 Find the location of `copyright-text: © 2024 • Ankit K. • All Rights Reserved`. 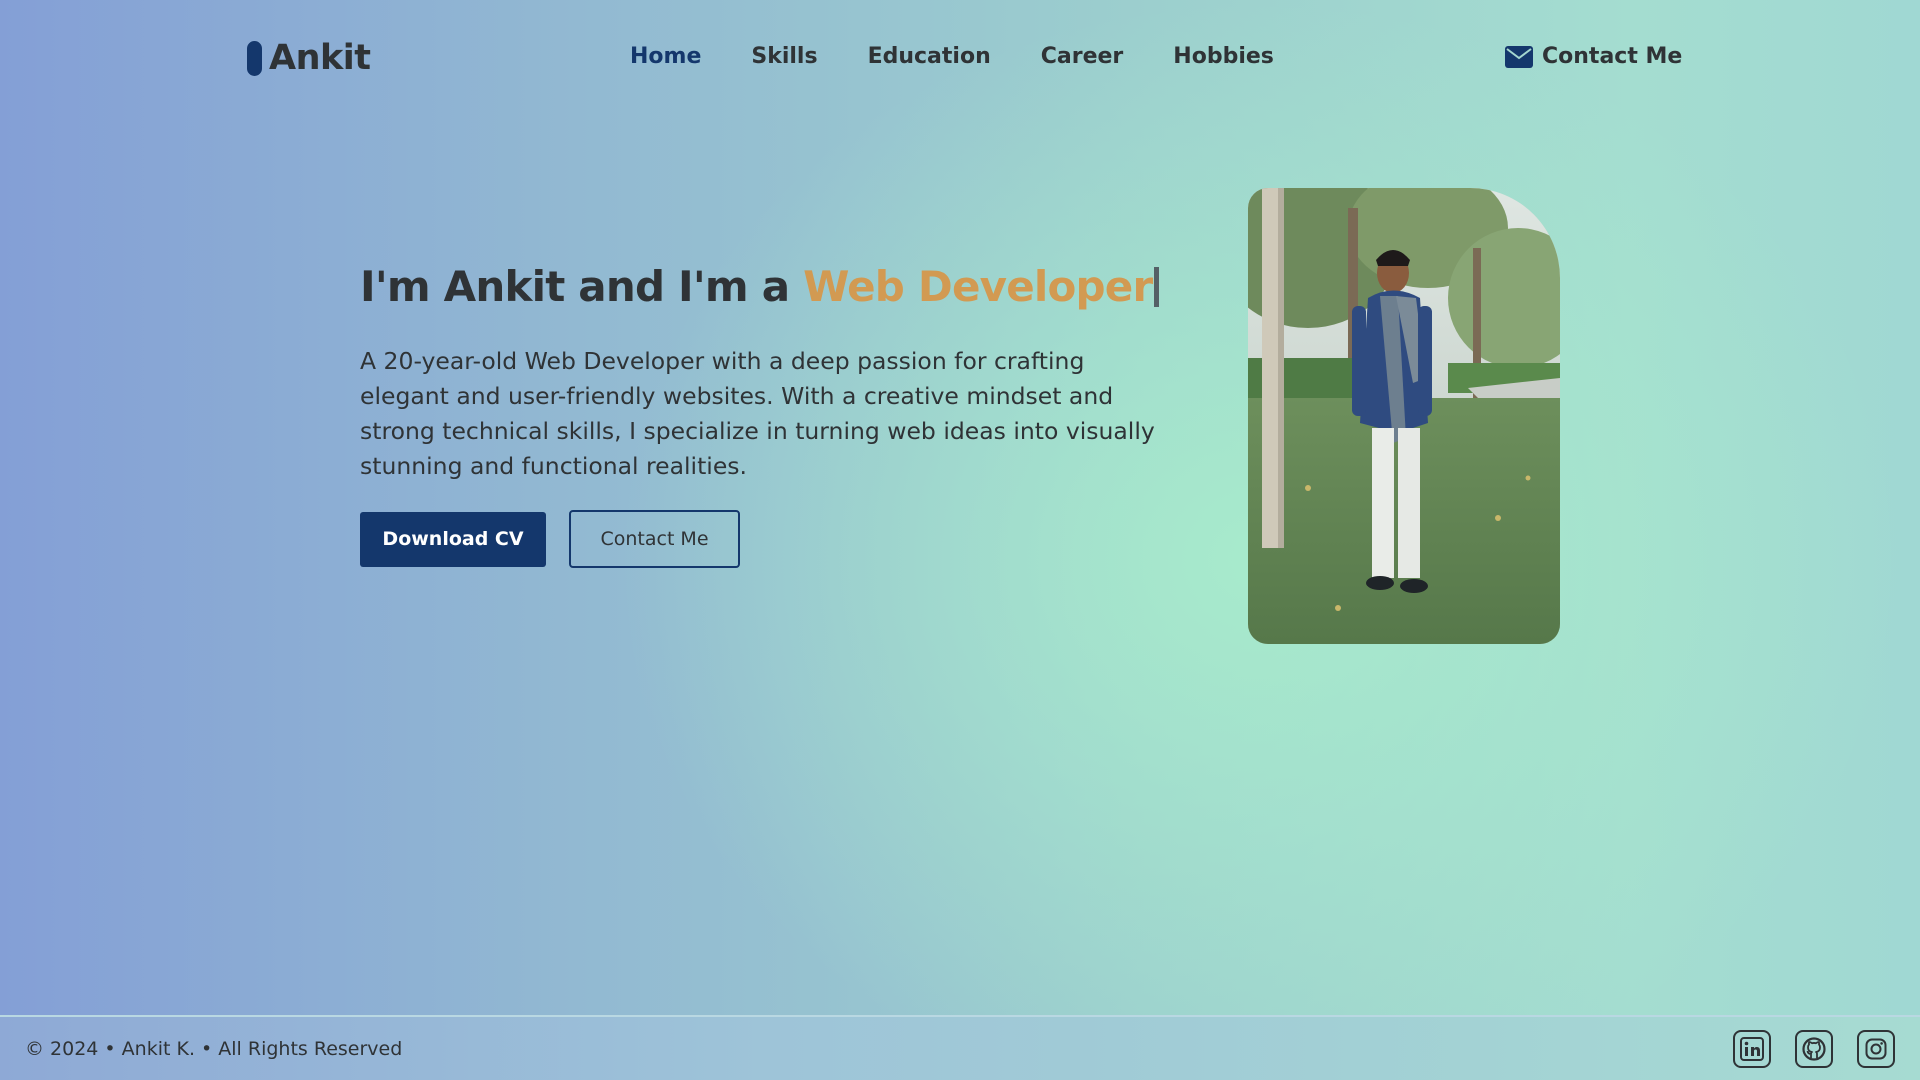

copyright-text: © 2024 • Ankit K. • All Rights Reserved is located at coordinates (214, 1049).